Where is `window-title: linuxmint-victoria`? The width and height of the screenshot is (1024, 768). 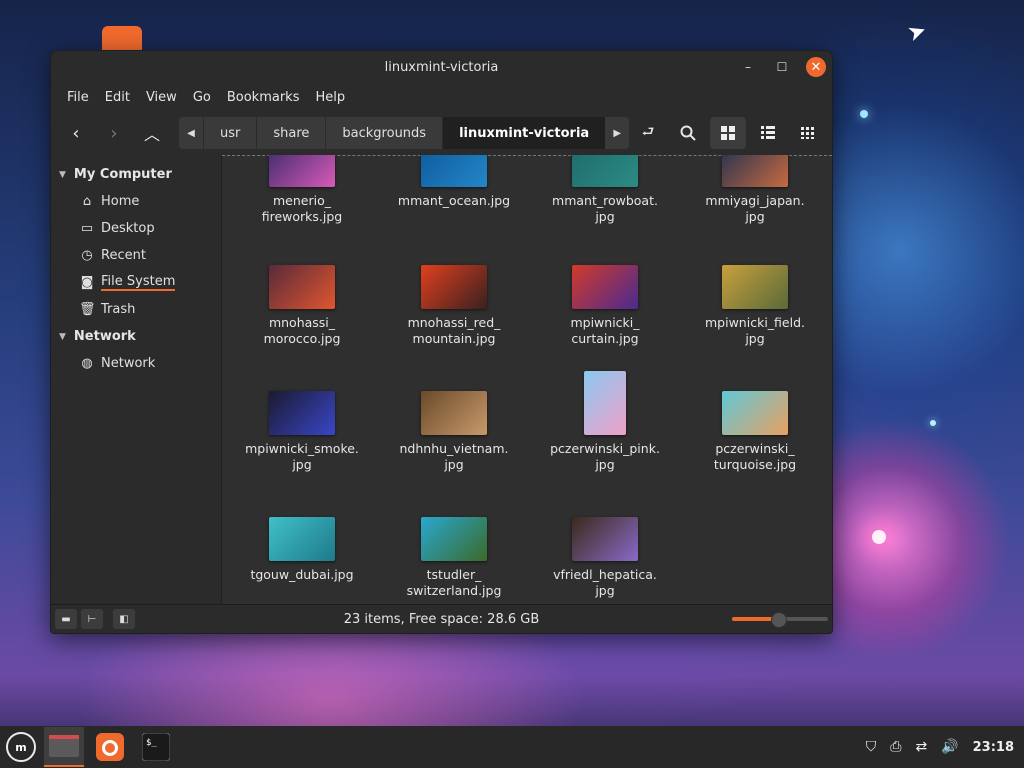
window-title: linuxmint-victoria is located at coordinates (441, 67).